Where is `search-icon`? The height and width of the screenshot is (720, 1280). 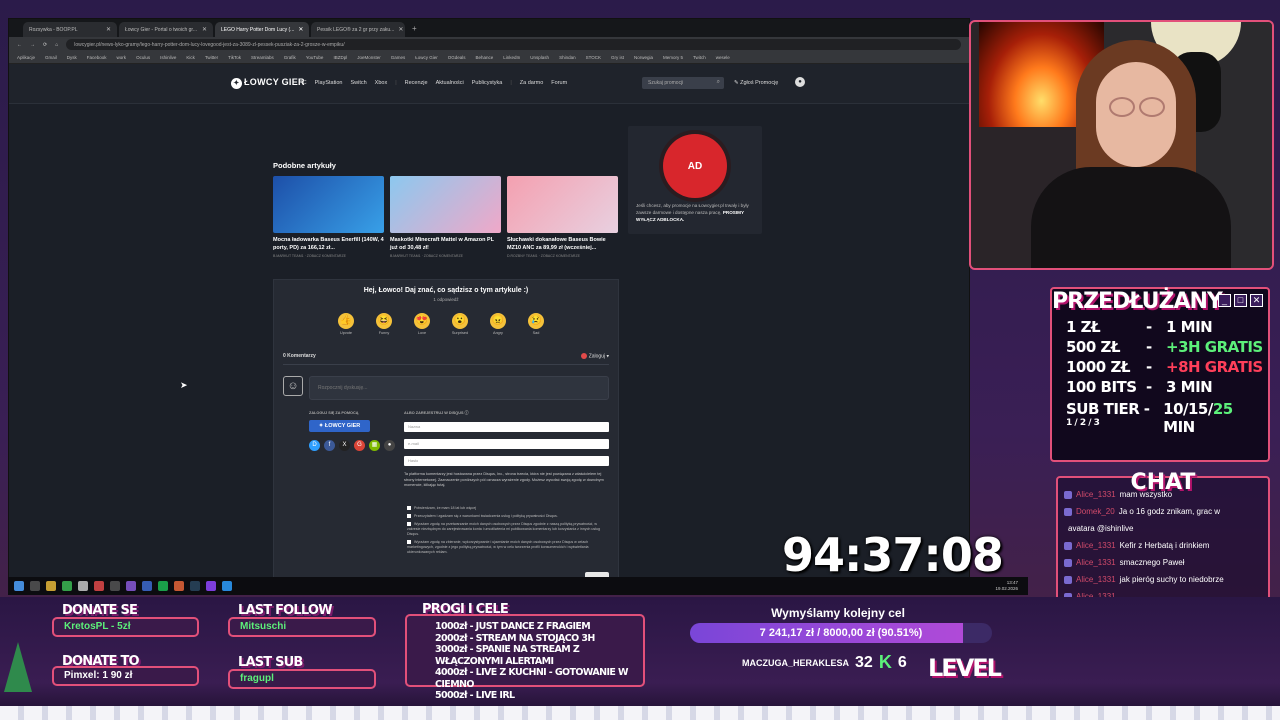
search-icon is located at coordinates (35, 586).